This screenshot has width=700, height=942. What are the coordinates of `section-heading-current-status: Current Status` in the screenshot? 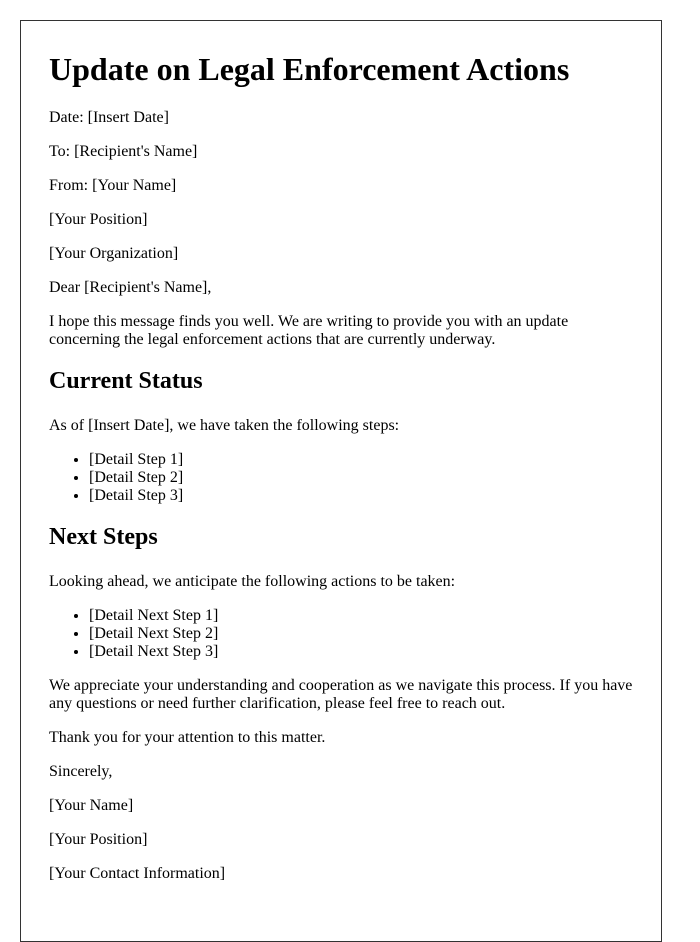 It's located at (126, 381).